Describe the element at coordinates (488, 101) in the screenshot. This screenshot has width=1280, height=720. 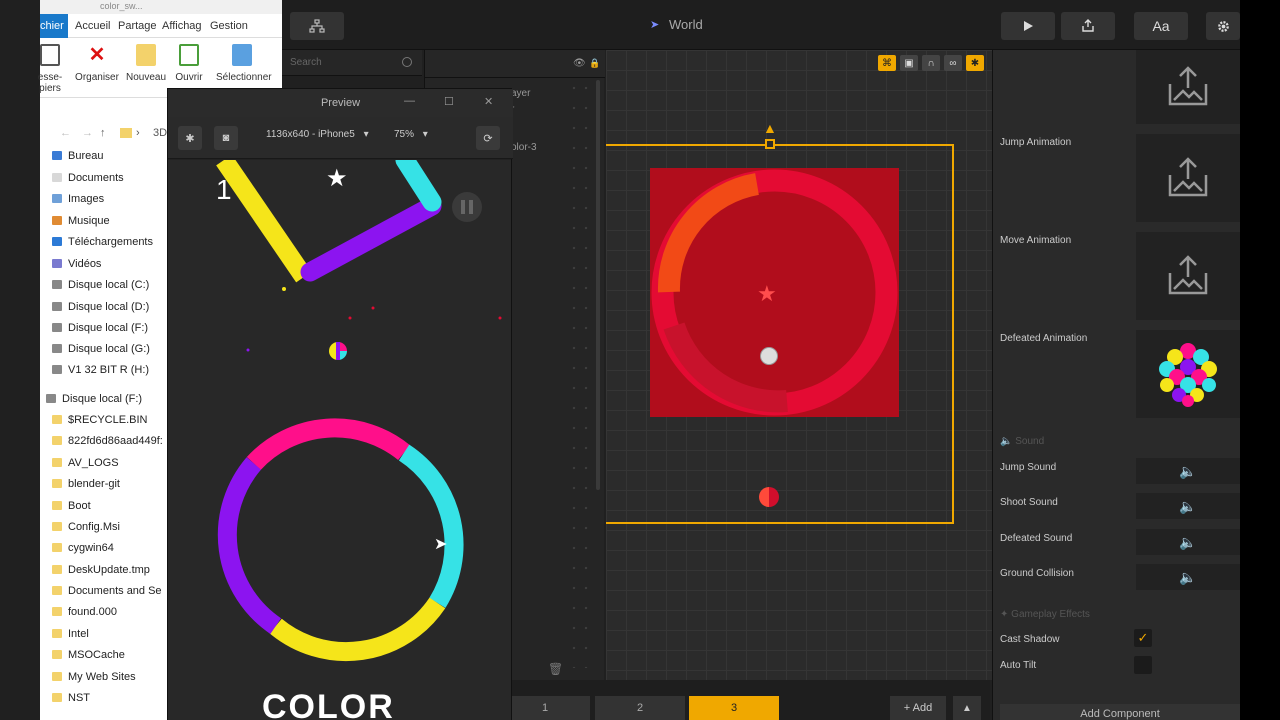
I see `close-icon: ✕` at that location.